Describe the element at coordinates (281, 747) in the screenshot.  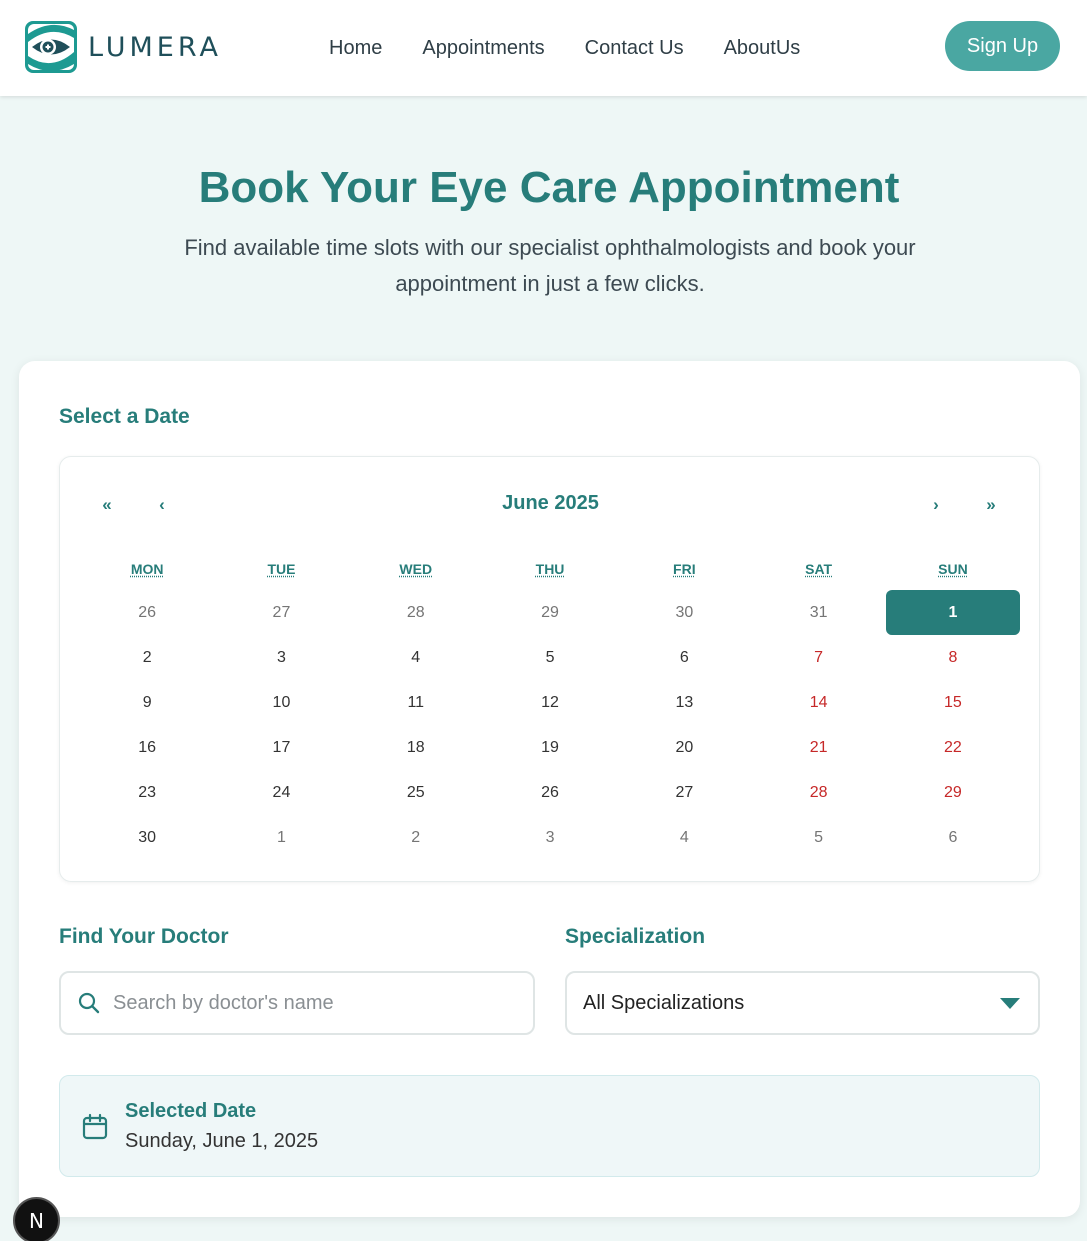
I see `calendar-day: 17` at that location.